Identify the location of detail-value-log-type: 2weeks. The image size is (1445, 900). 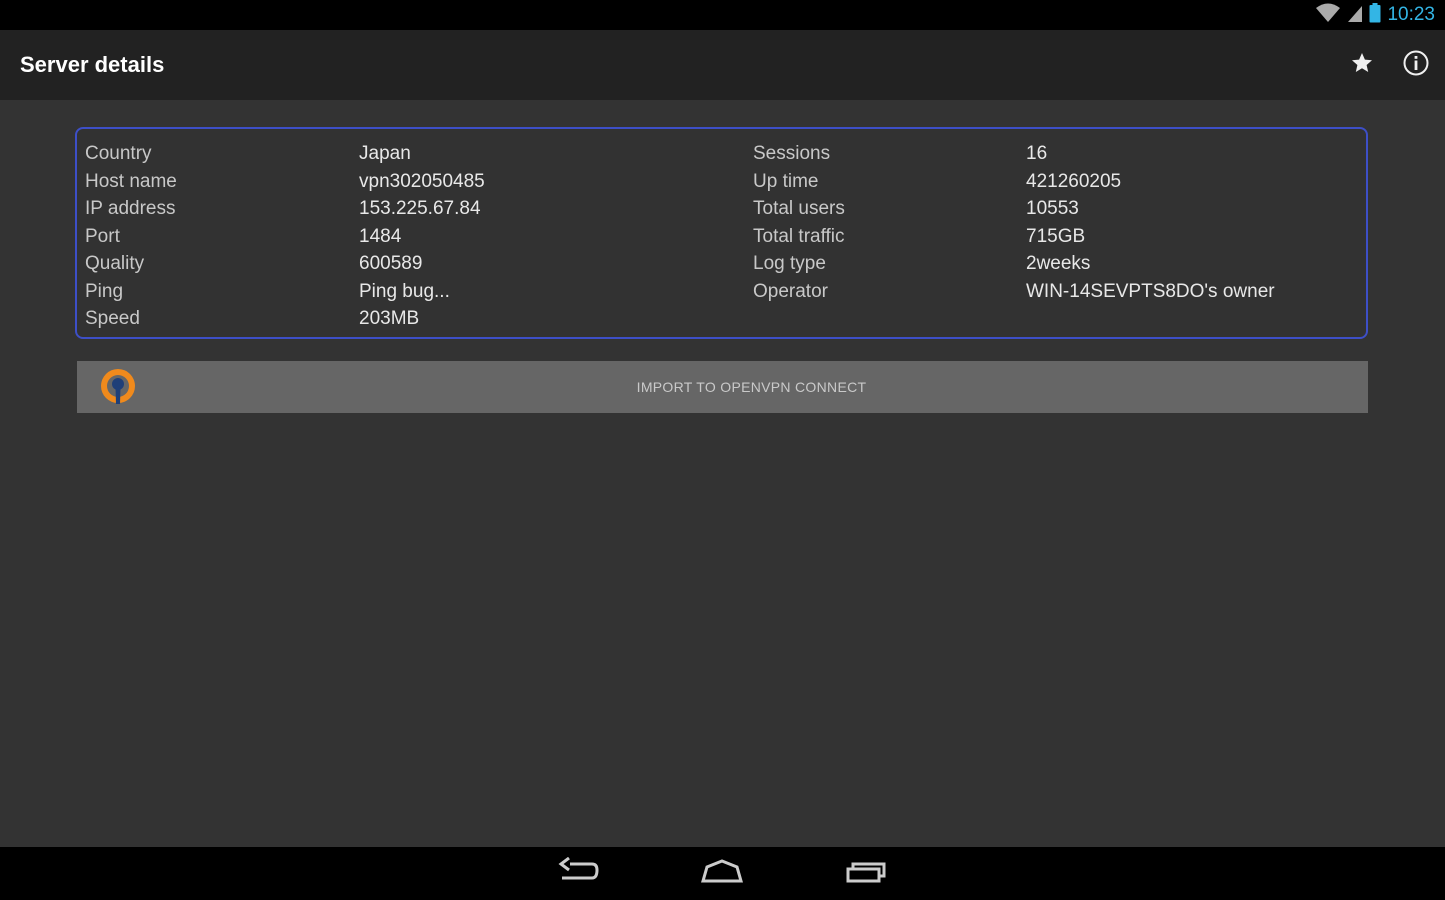
(1058, 263).